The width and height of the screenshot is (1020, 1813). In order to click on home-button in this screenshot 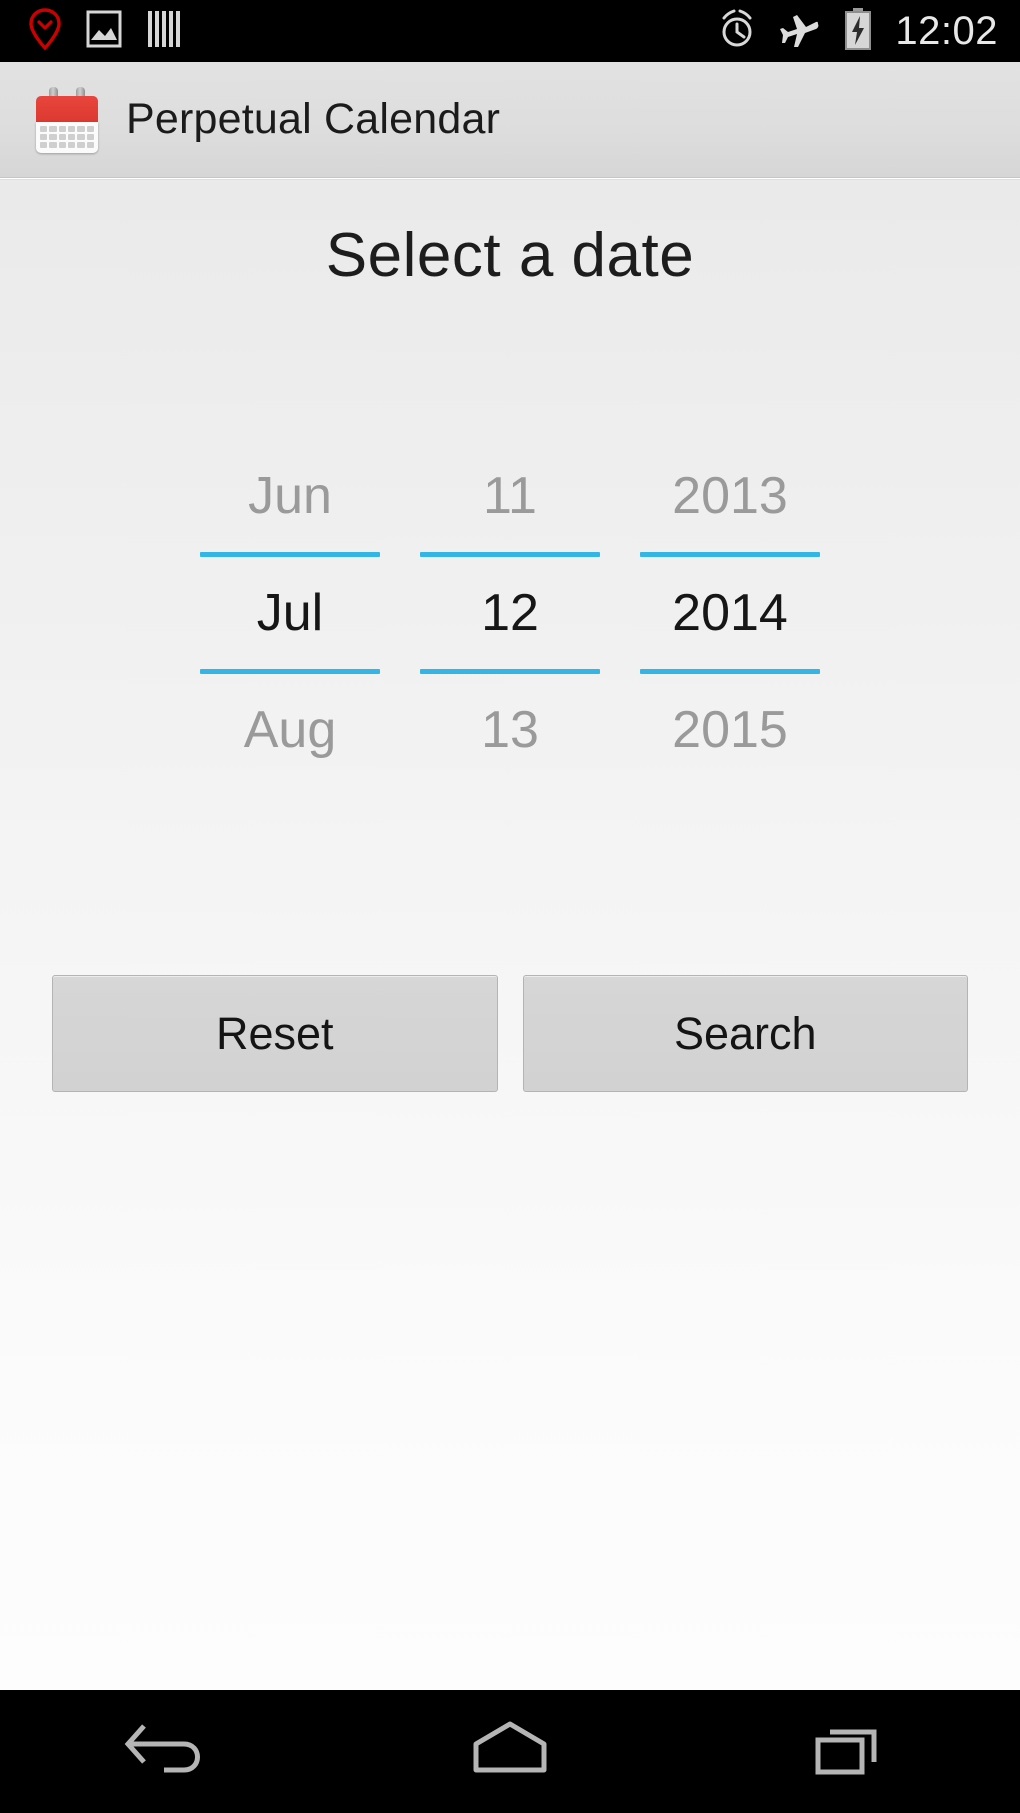, I will do `click(510, 1751)`.